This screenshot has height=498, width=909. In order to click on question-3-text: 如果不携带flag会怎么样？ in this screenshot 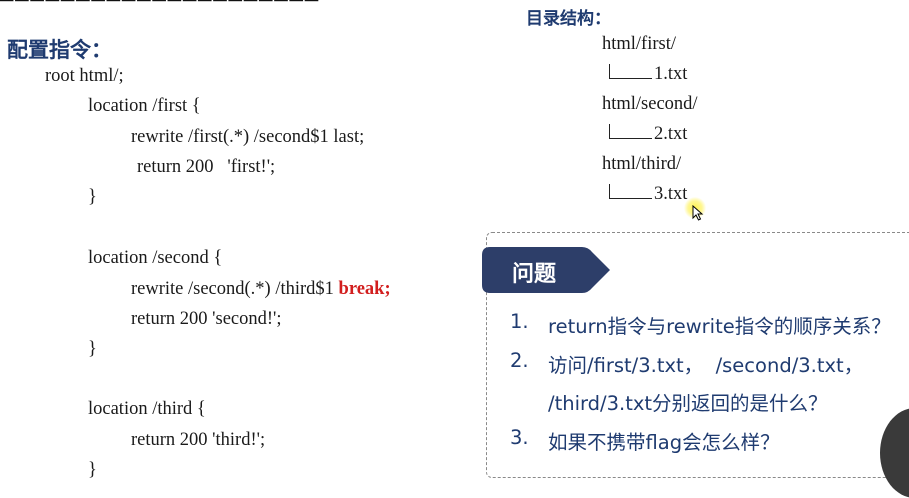, I will do `click(664, 442)`.